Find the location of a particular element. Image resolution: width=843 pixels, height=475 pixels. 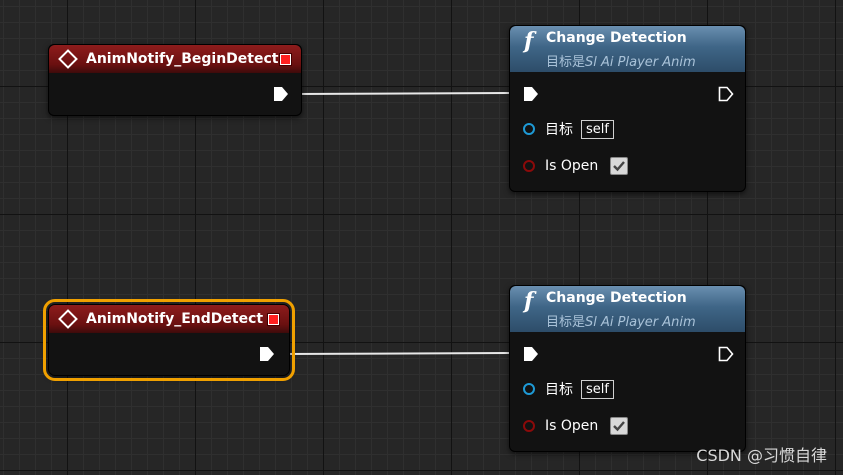

event-node-header: AnimNotify_EndDetect is located at coordinates (169, 319).